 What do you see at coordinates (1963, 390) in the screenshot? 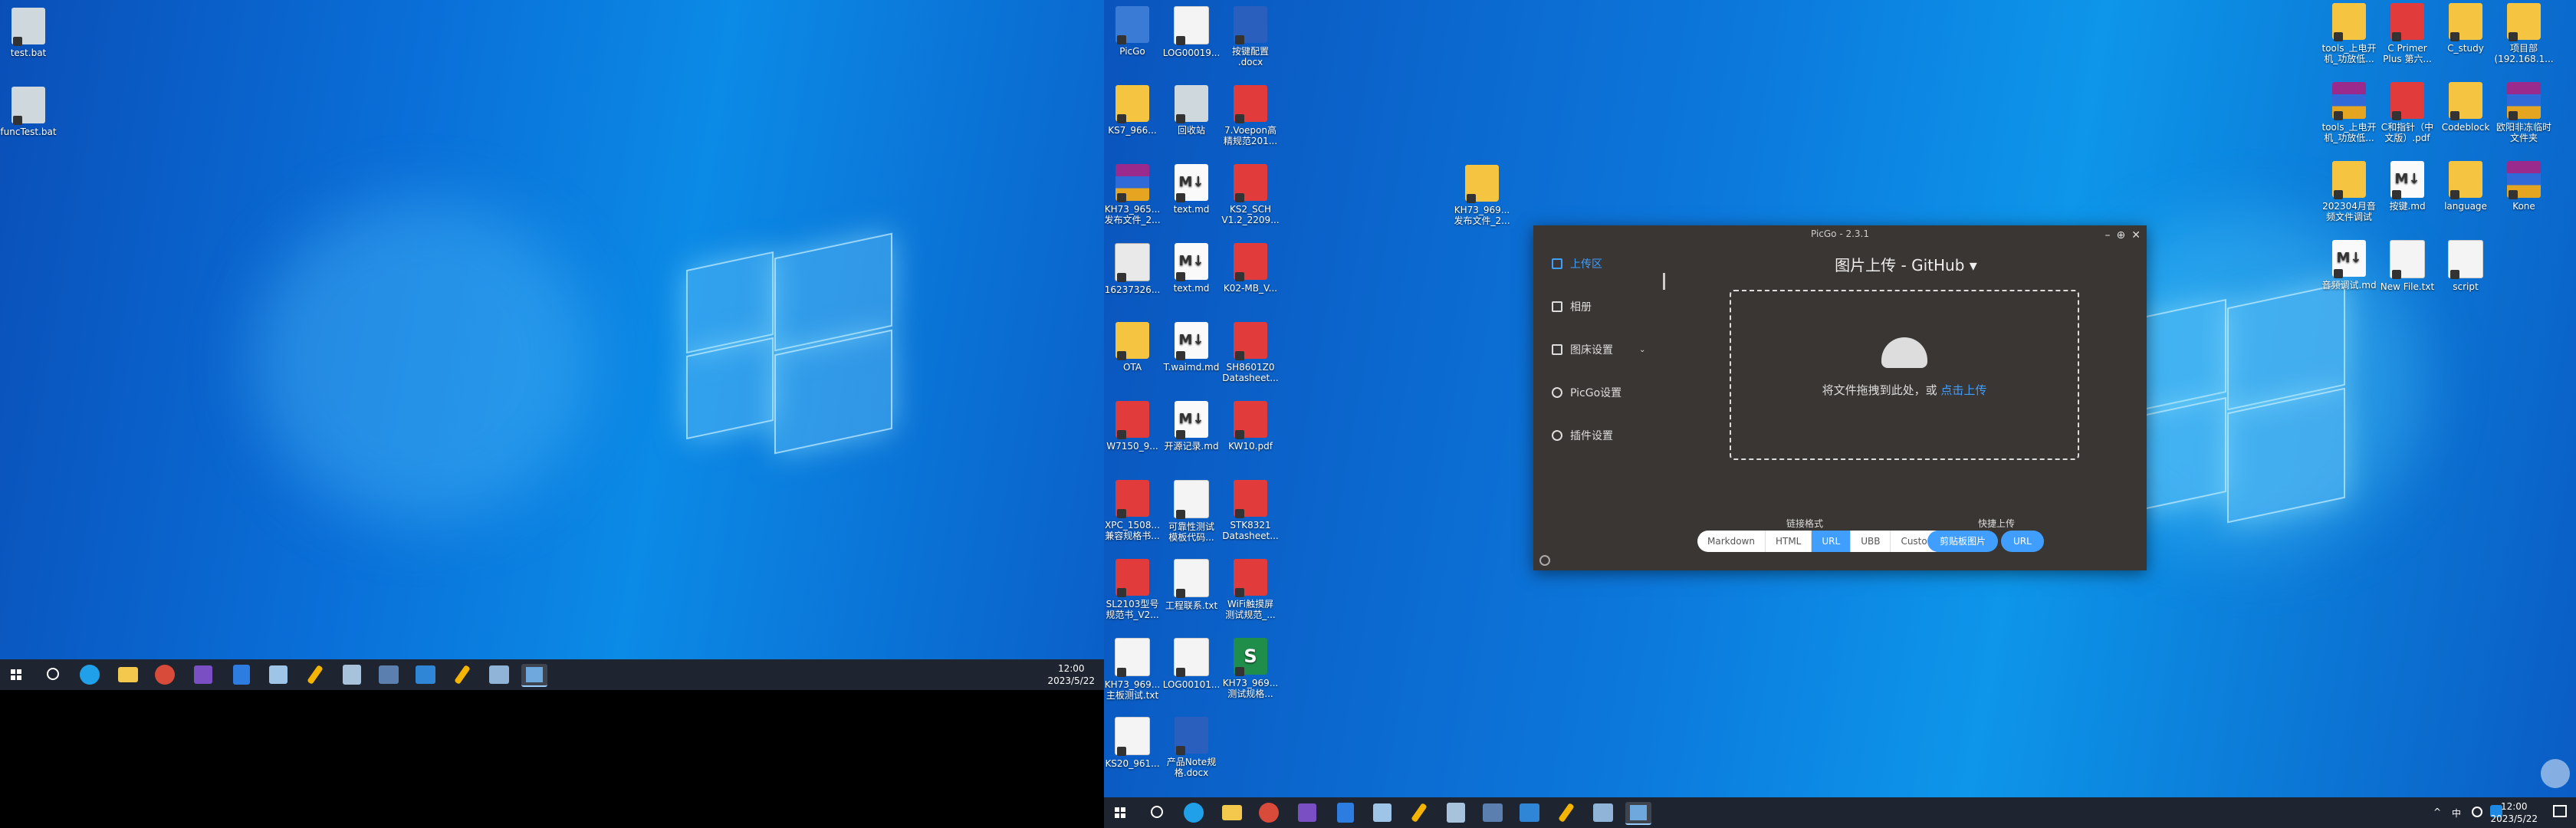
I see `click-upload-link: 点击上传` at bounding box center [1963, 390].